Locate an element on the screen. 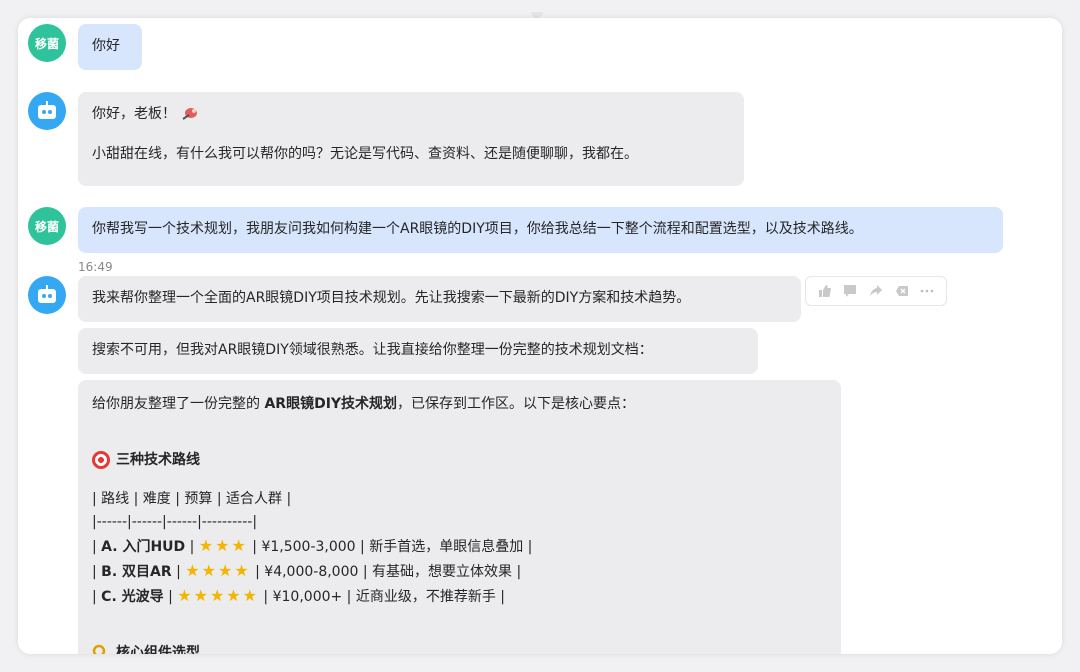  user-message-bubble: 你好 is located at coordinates (110, 47).